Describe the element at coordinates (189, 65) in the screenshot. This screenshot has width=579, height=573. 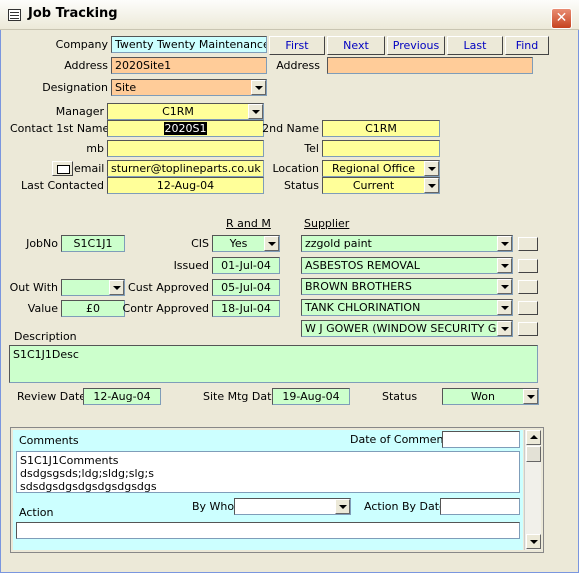
I see `address-field: 2020Site1` at that location.